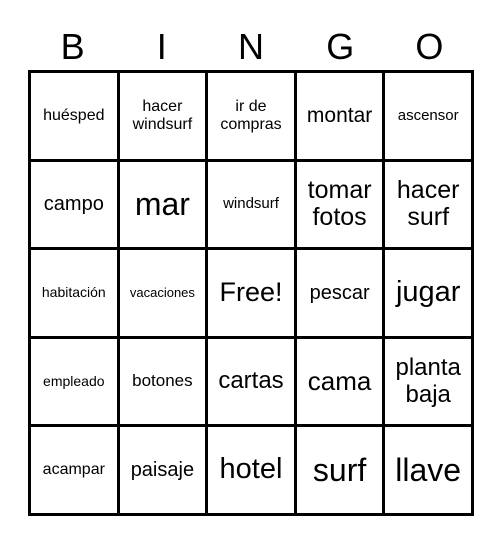 This screenshot has width=502, height=544. What do you see at coordinates (251, 204) in the screenshot?
I see `bingo-cell: windsurf` at bounding box center [251, 204].